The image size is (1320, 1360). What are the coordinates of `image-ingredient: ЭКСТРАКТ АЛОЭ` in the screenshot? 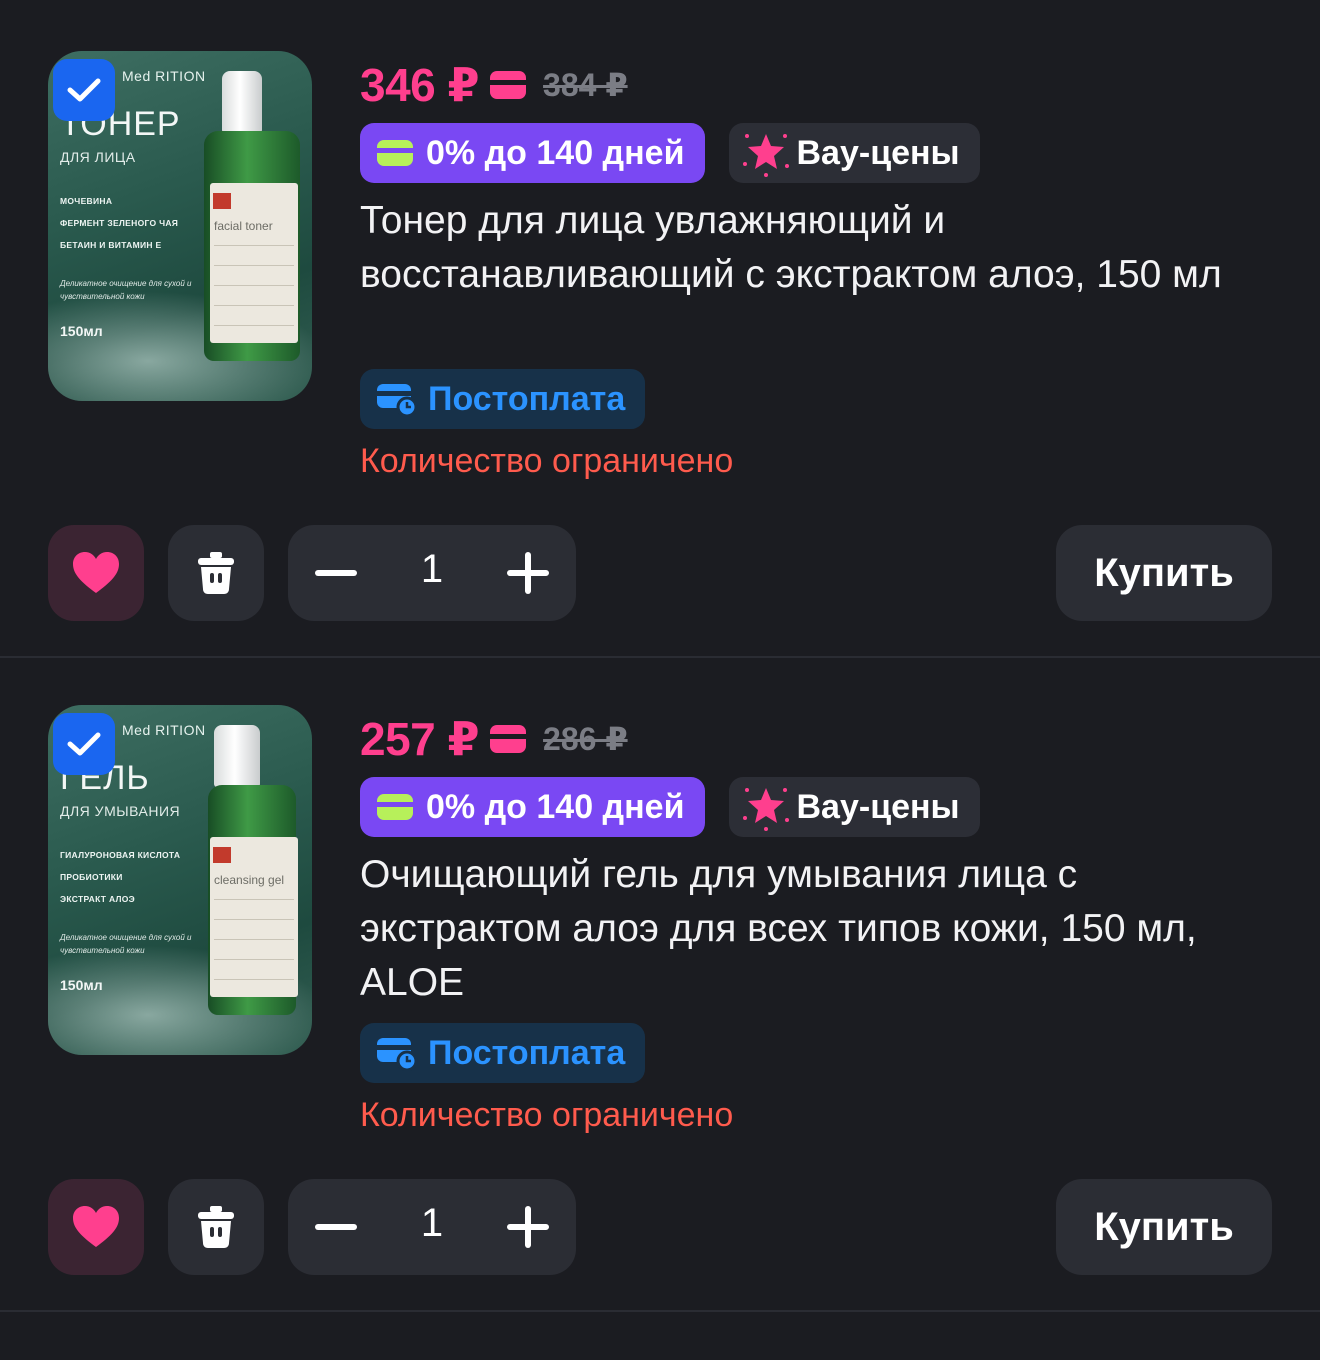 It's located at (98, 899).